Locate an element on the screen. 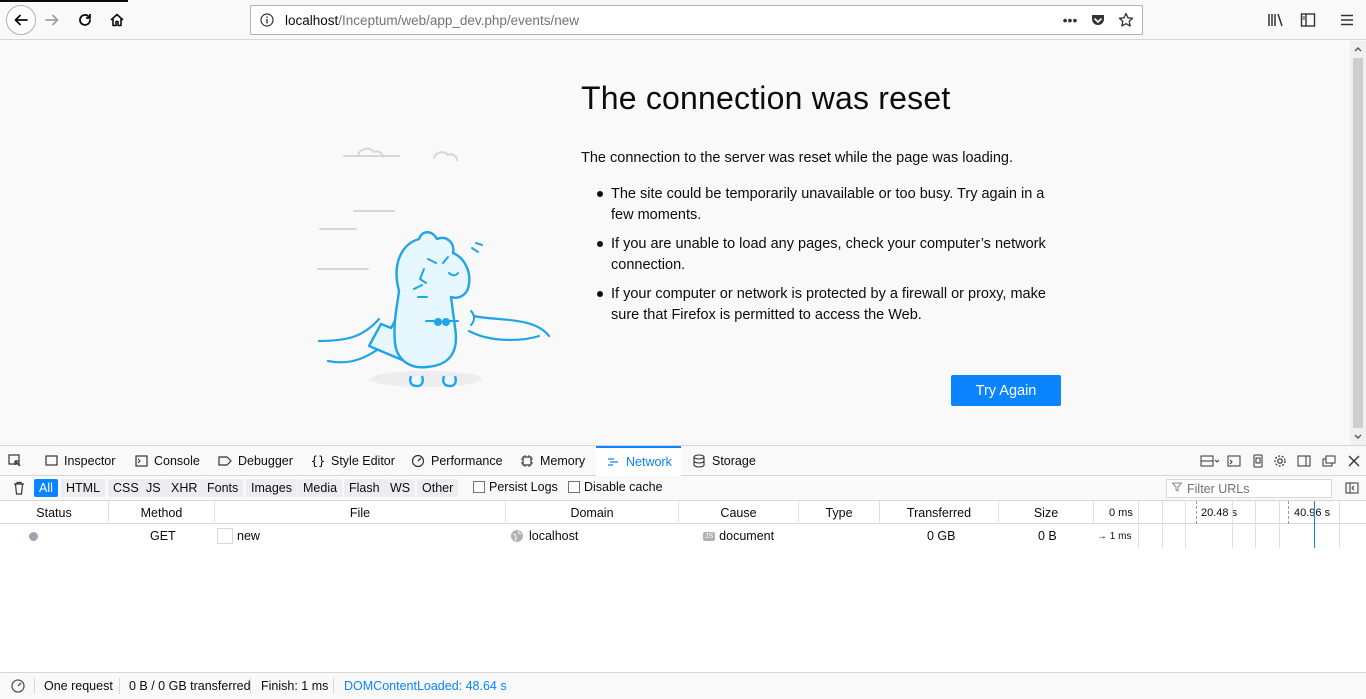 Image resolution: width=1366 pixels, height=699 pixels. column-method: Method is located at coordinates (162, 512).